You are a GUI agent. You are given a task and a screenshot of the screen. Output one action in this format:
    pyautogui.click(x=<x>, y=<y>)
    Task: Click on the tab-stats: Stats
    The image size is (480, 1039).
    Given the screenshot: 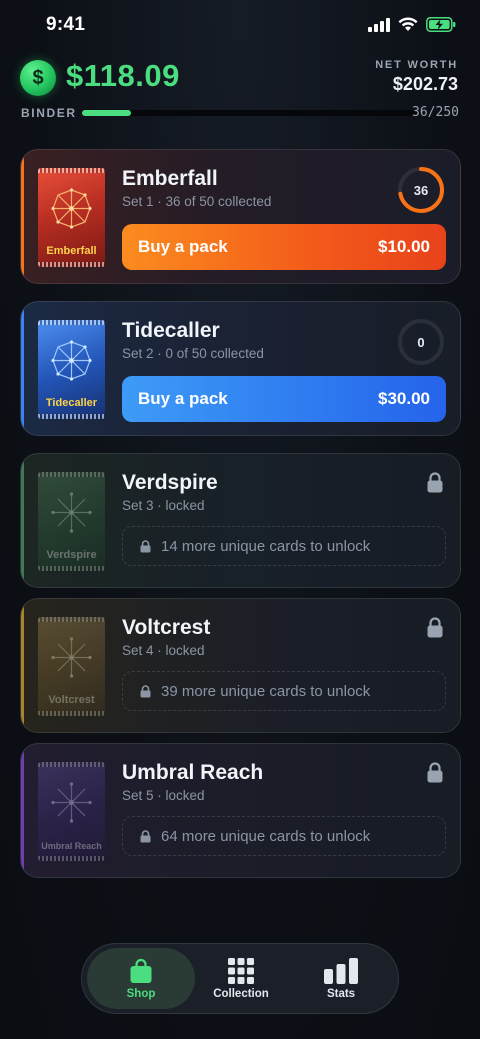 What is the action you would take?
    pyautogui.click(x=341, y=978)
    